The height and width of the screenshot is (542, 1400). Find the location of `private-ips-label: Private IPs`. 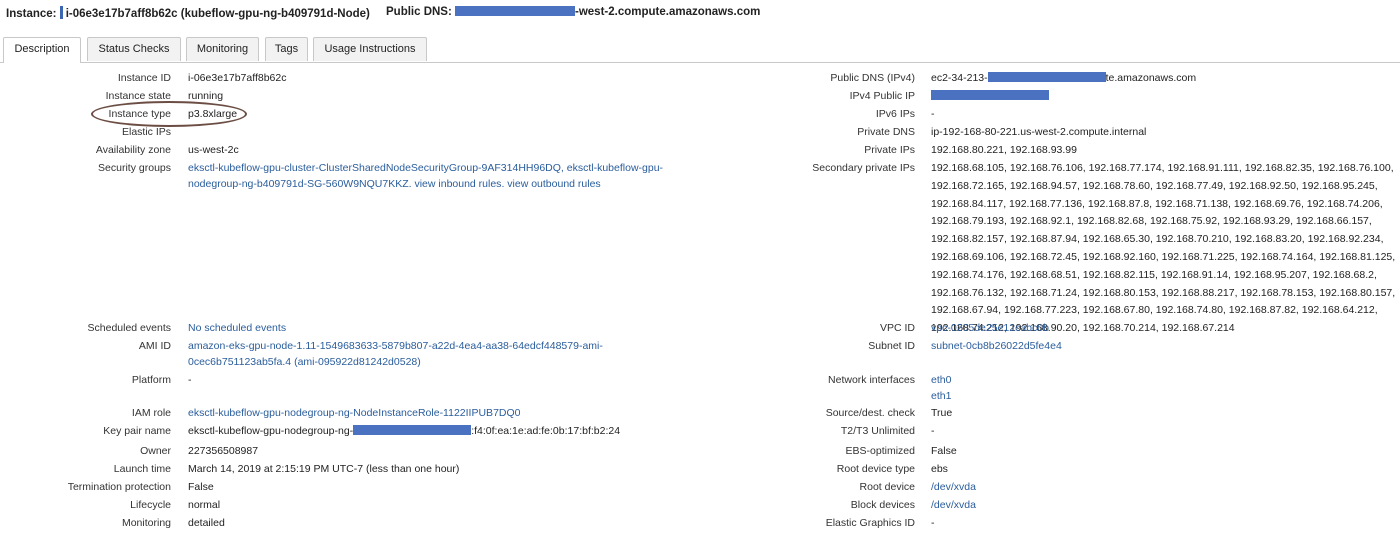

private-ips-label: Private IPs is located at coordinates (889, 150).